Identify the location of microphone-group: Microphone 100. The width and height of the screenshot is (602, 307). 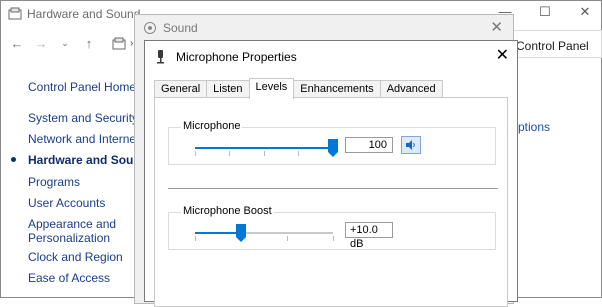
(332, 142).